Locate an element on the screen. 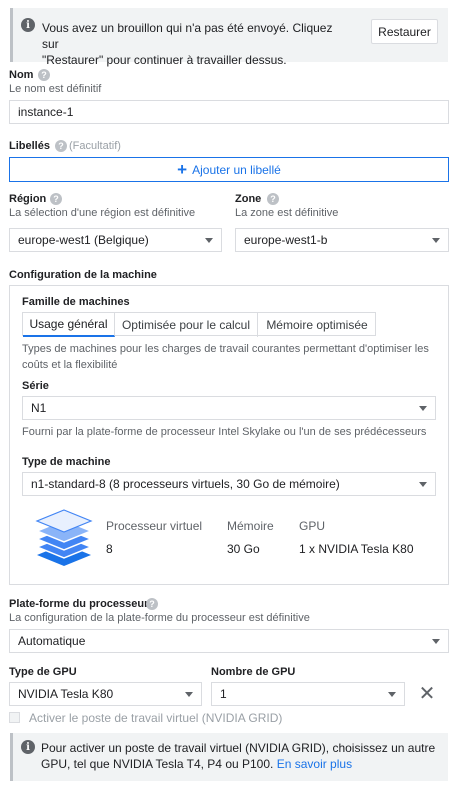 The height and width of the screenshot is (802, 467). region-value: europe-west1 (Belgique) is located at coordinates (83, 240).